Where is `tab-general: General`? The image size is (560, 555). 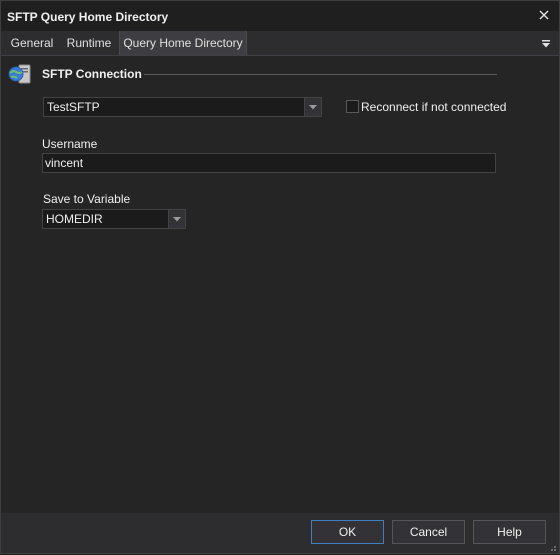
tab-general: General is located at coordinates (32, 43).